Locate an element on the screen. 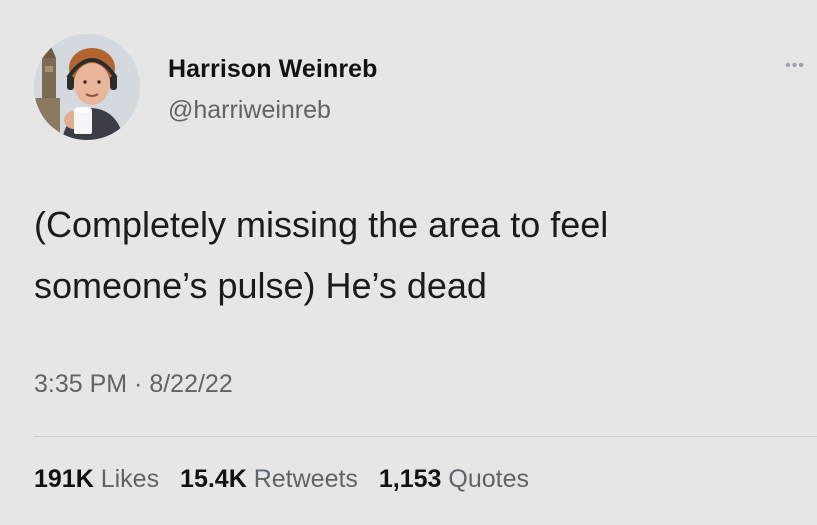 The height and width of the screenshot is (525, 817). retweets-count: 15.4K is located at coordinates (213, 479).